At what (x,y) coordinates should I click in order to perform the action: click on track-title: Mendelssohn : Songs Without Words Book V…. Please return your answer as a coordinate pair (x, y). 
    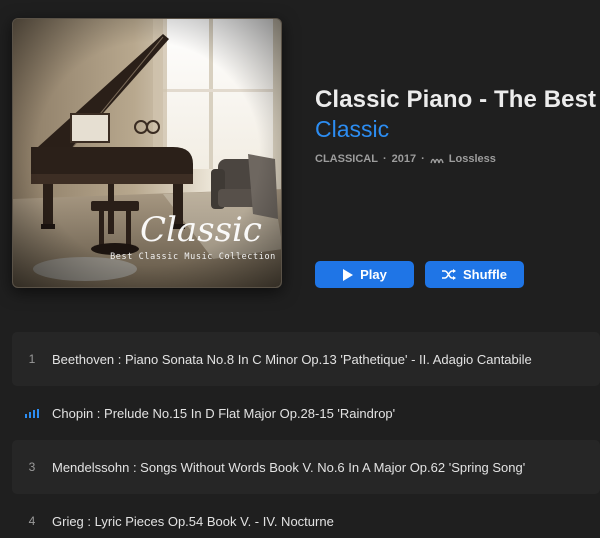
    Looking at the image, I should click on (289, 467).